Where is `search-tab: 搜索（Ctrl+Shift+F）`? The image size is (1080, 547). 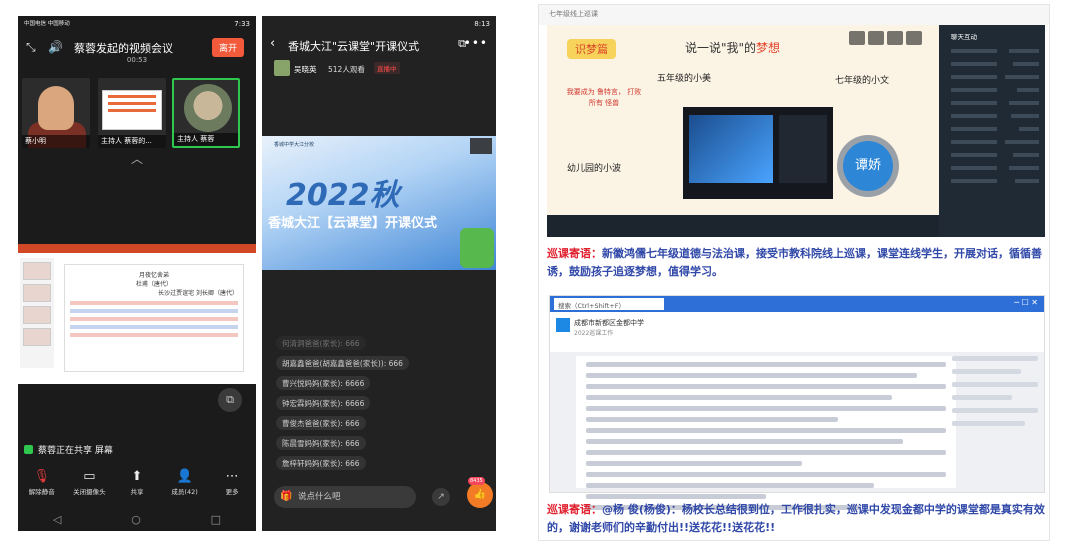
search-tab: 搜索（Ctrl+Shift+F） is located at coordinates (609, 304).